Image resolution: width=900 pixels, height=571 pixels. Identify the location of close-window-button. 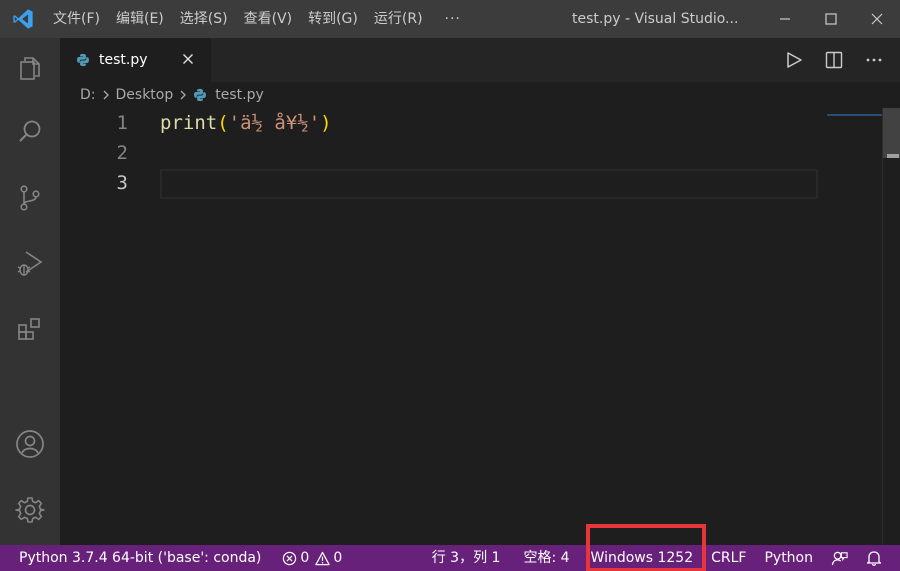
(877, 19).